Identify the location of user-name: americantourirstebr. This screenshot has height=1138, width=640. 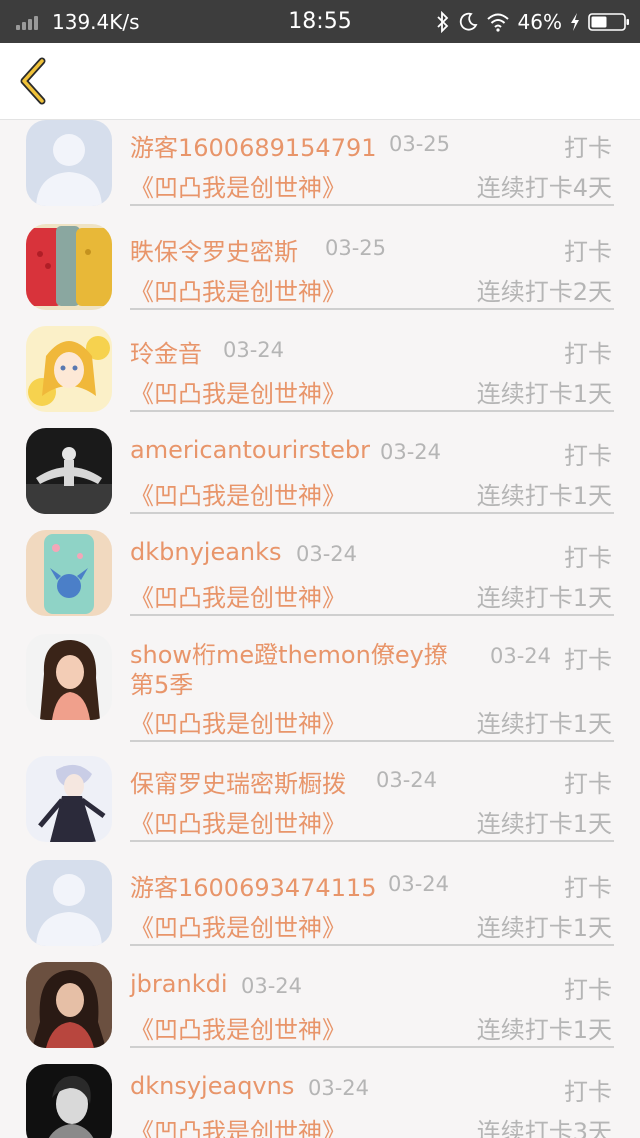
(250, 450).